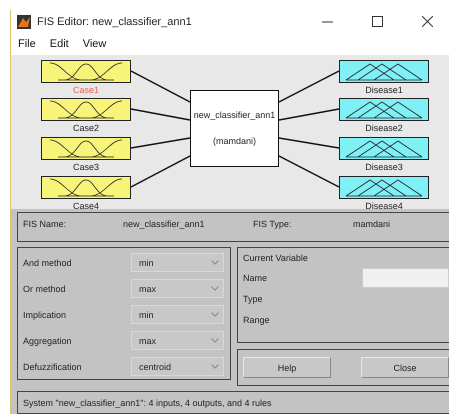 The height and width of the screenshot is (414, 449). Describe the element at coordinates (177, 366) in the screenshot. I see `method-dropdown: centroid` at that location.